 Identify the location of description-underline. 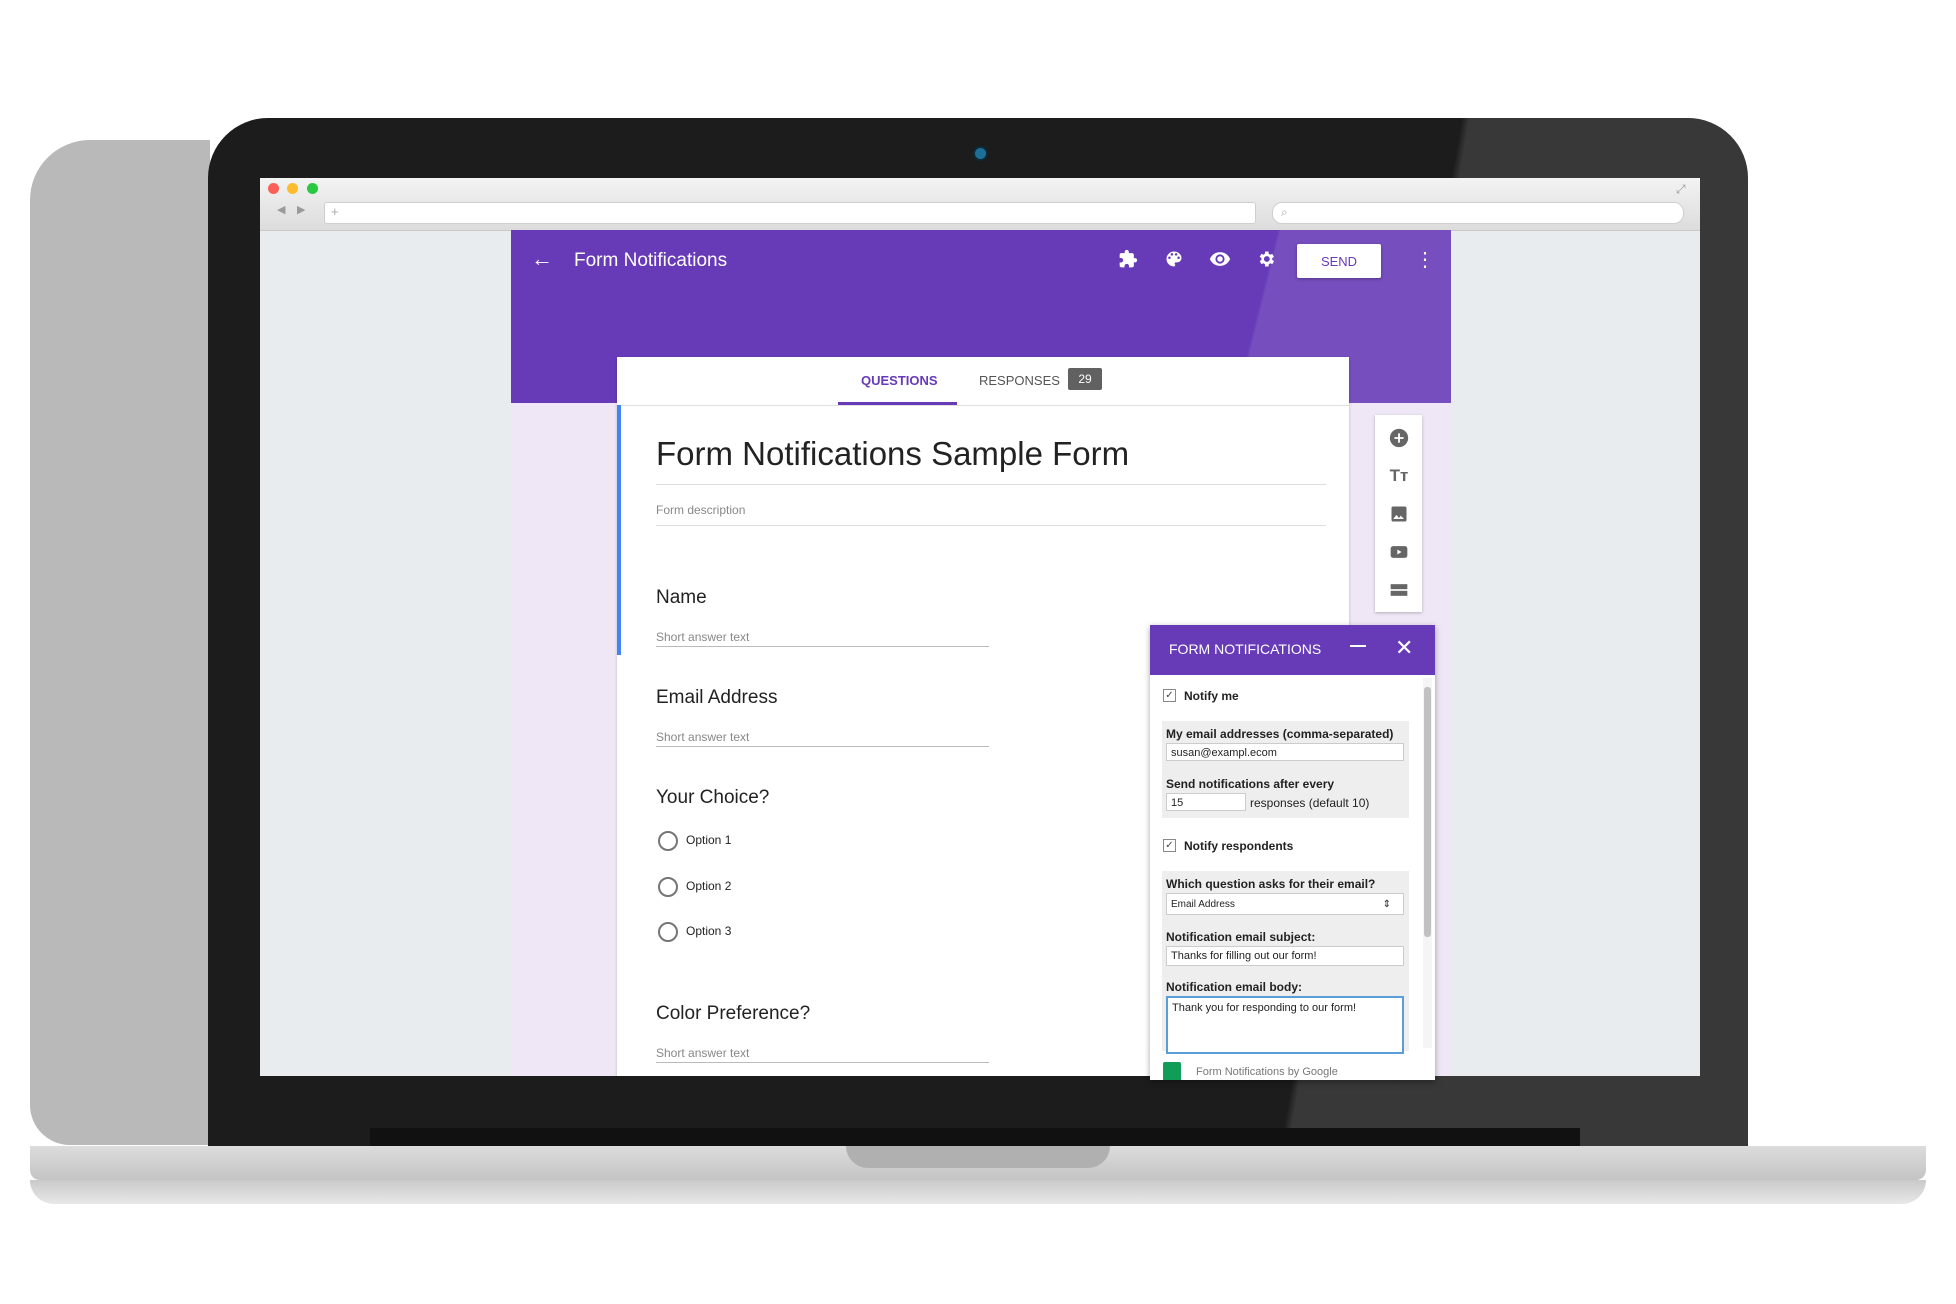
(991, 525).